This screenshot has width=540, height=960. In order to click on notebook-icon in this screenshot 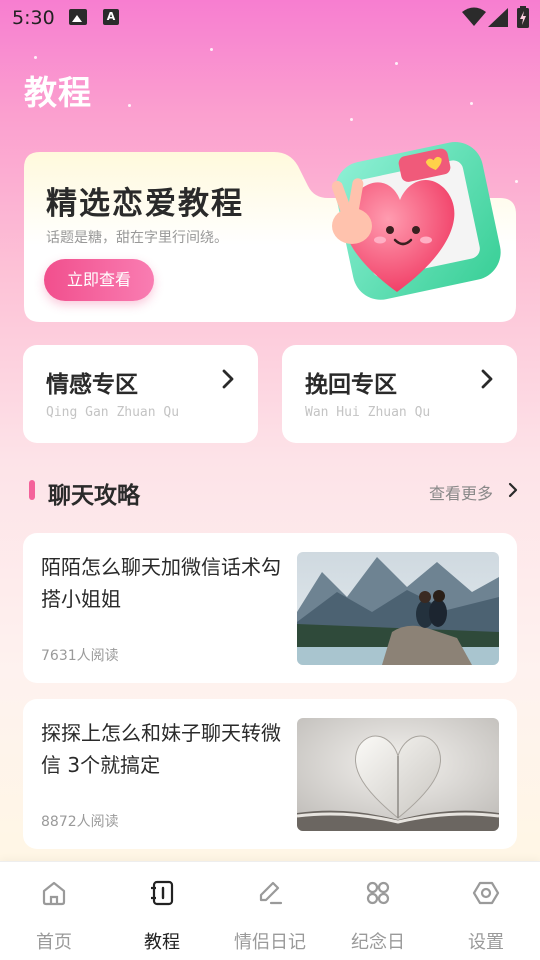, I will do `click(162, 893)`.